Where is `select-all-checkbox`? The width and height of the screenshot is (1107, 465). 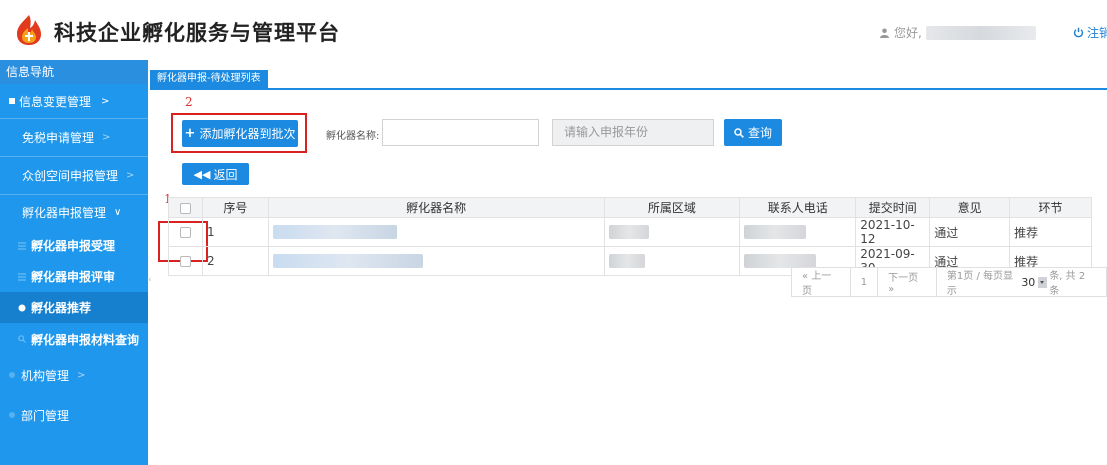
select-all-checkbox is located at coordinates (185, 208).